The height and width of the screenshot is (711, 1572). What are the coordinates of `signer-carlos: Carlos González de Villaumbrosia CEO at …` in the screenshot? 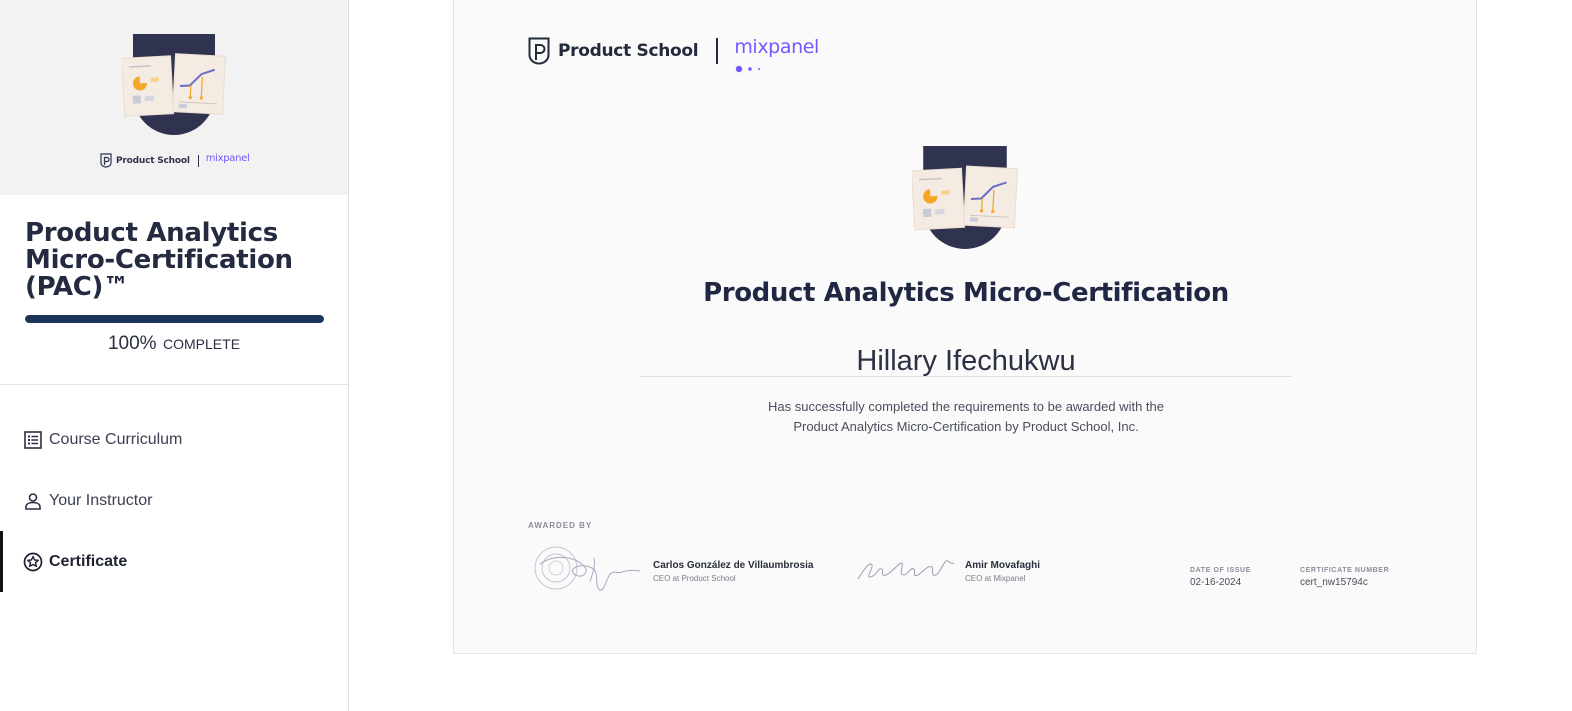 It's located at (733, 571).